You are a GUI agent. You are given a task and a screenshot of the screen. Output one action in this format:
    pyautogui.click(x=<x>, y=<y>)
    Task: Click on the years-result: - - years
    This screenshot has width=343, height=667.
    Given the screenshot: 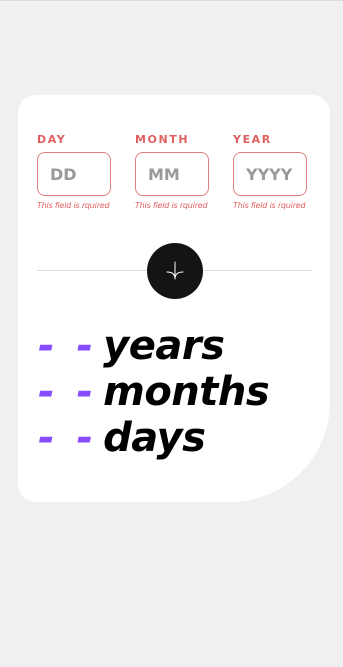 What is the action you would take?
    pyautogui.click(x=153, y=346)
    